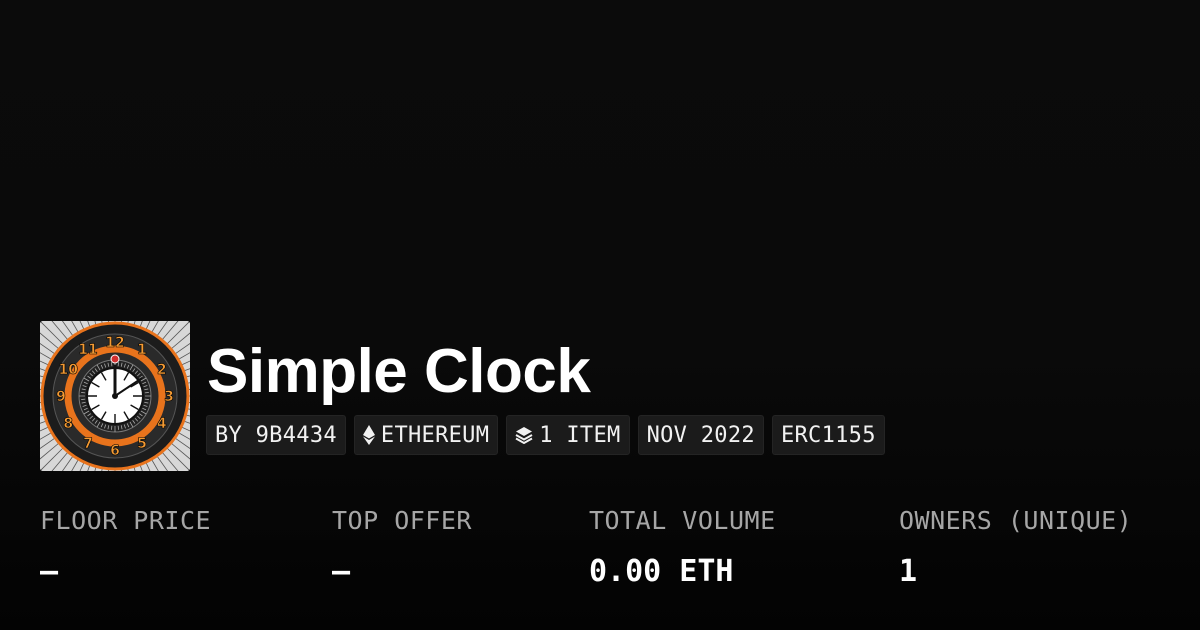  I want to click on total-volume-value: 0.00 ETH, so click(661, 571).